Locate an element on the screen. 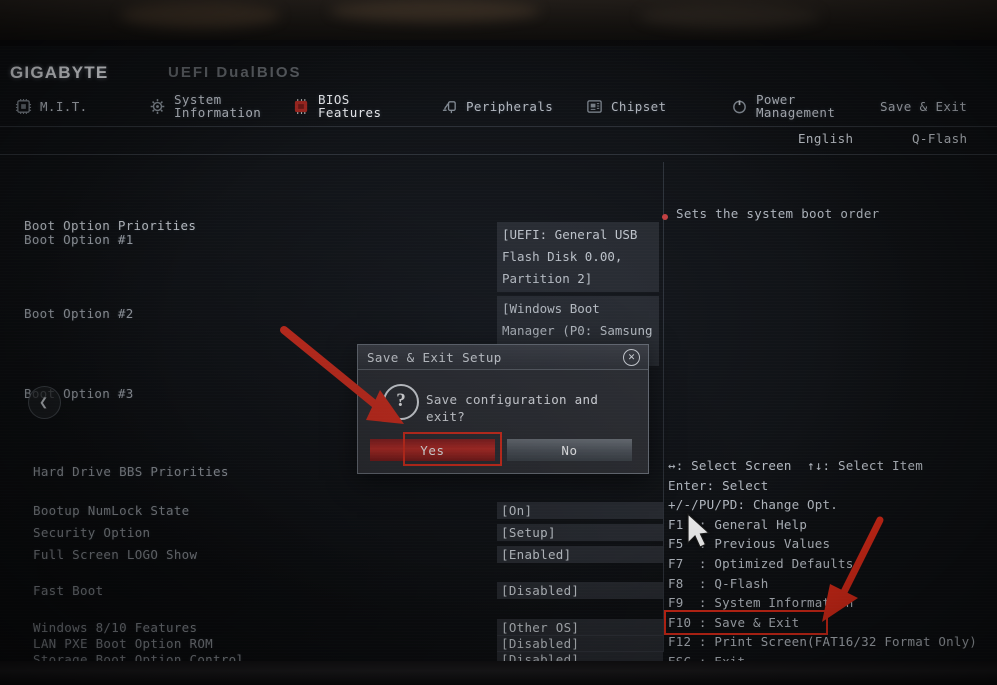 Image resolution: width=997 pixels, height=685 pixels. board-icon is located at coordinates (594, 106).